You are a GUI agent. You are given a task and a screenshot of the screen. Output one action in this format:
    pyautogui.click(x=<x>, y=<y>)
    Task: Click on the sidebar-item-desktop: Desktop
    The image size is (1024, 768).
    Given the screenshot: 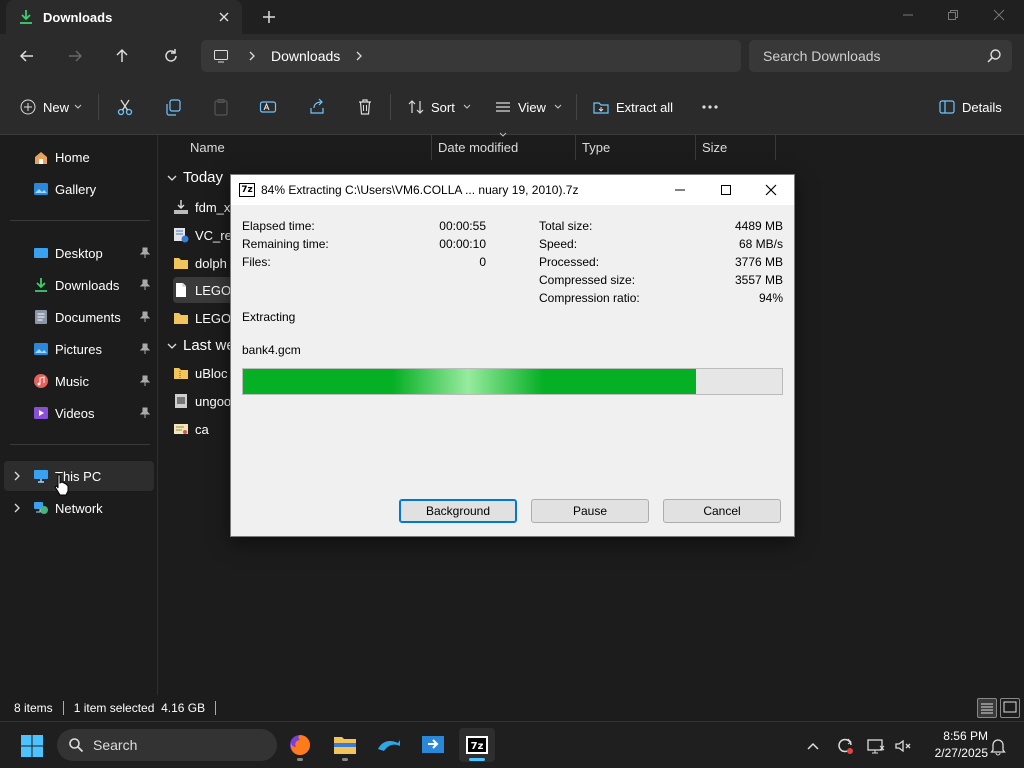 What is the action you would take?
    pyautogui.click(x=79, y=253)
    